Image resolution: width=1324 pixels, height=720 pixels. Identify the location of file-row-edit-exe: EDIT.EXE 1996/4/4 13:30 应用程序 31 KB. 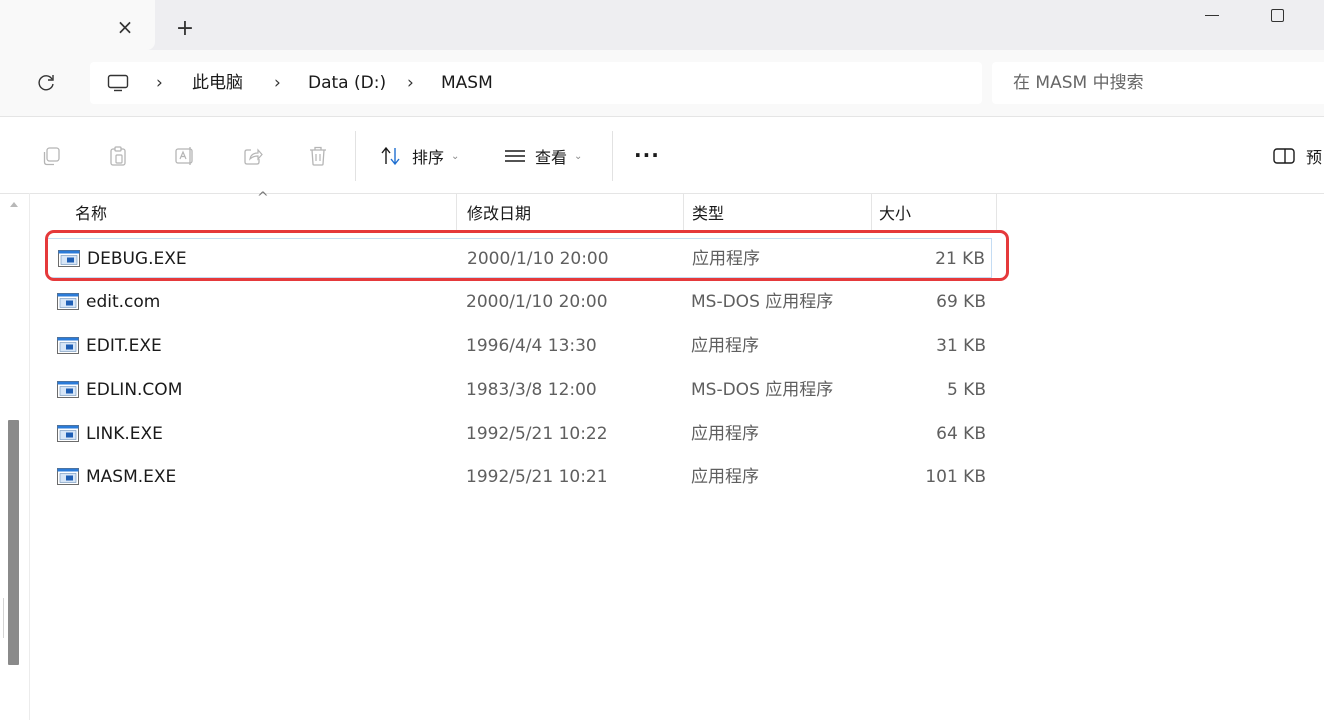
(519, 346).